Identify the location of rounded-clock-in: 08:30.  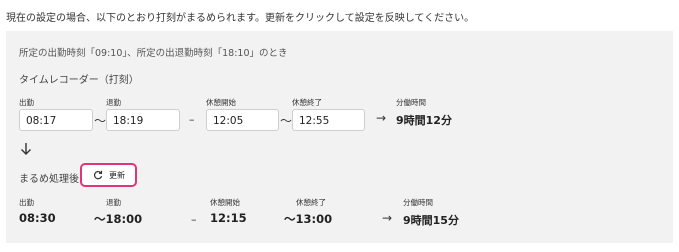
(37, 218).